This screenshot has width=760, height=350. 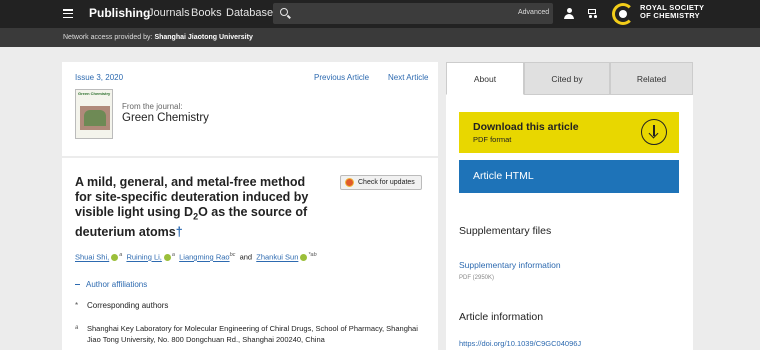 I want to click on article-html-button: Article HTML, so click(x=569, y=176).